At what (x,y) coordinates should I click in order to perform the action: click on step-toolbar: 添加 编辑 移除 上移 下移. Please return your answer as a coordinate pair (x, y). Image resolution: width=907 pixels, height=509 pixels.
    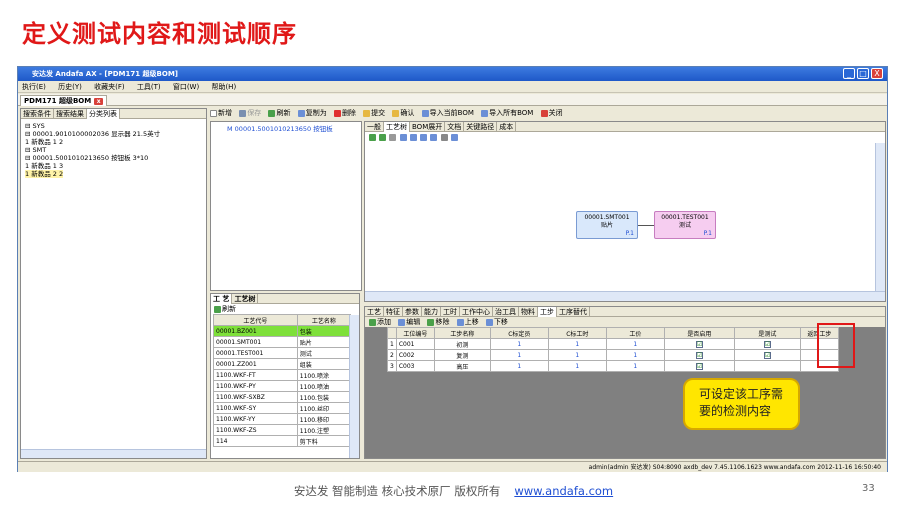
    Looking at the image, I should click on (625, 322).